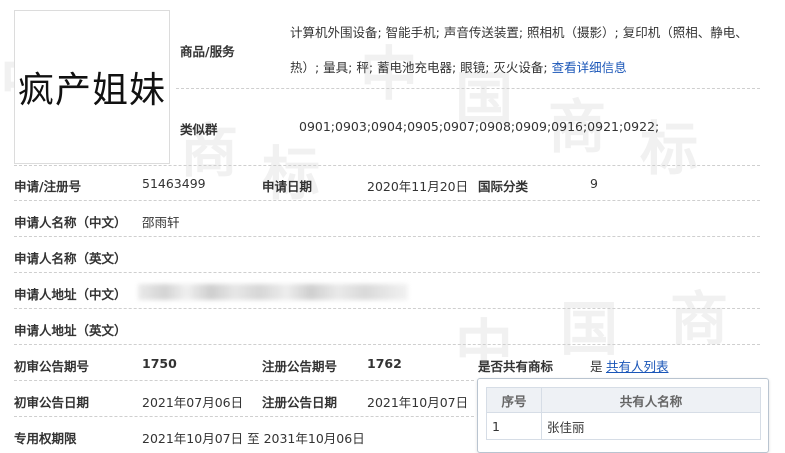  Describe the element at coordinates (503, 186) in the screenshot. I see `intl-class-label: 国际分类` at that location.